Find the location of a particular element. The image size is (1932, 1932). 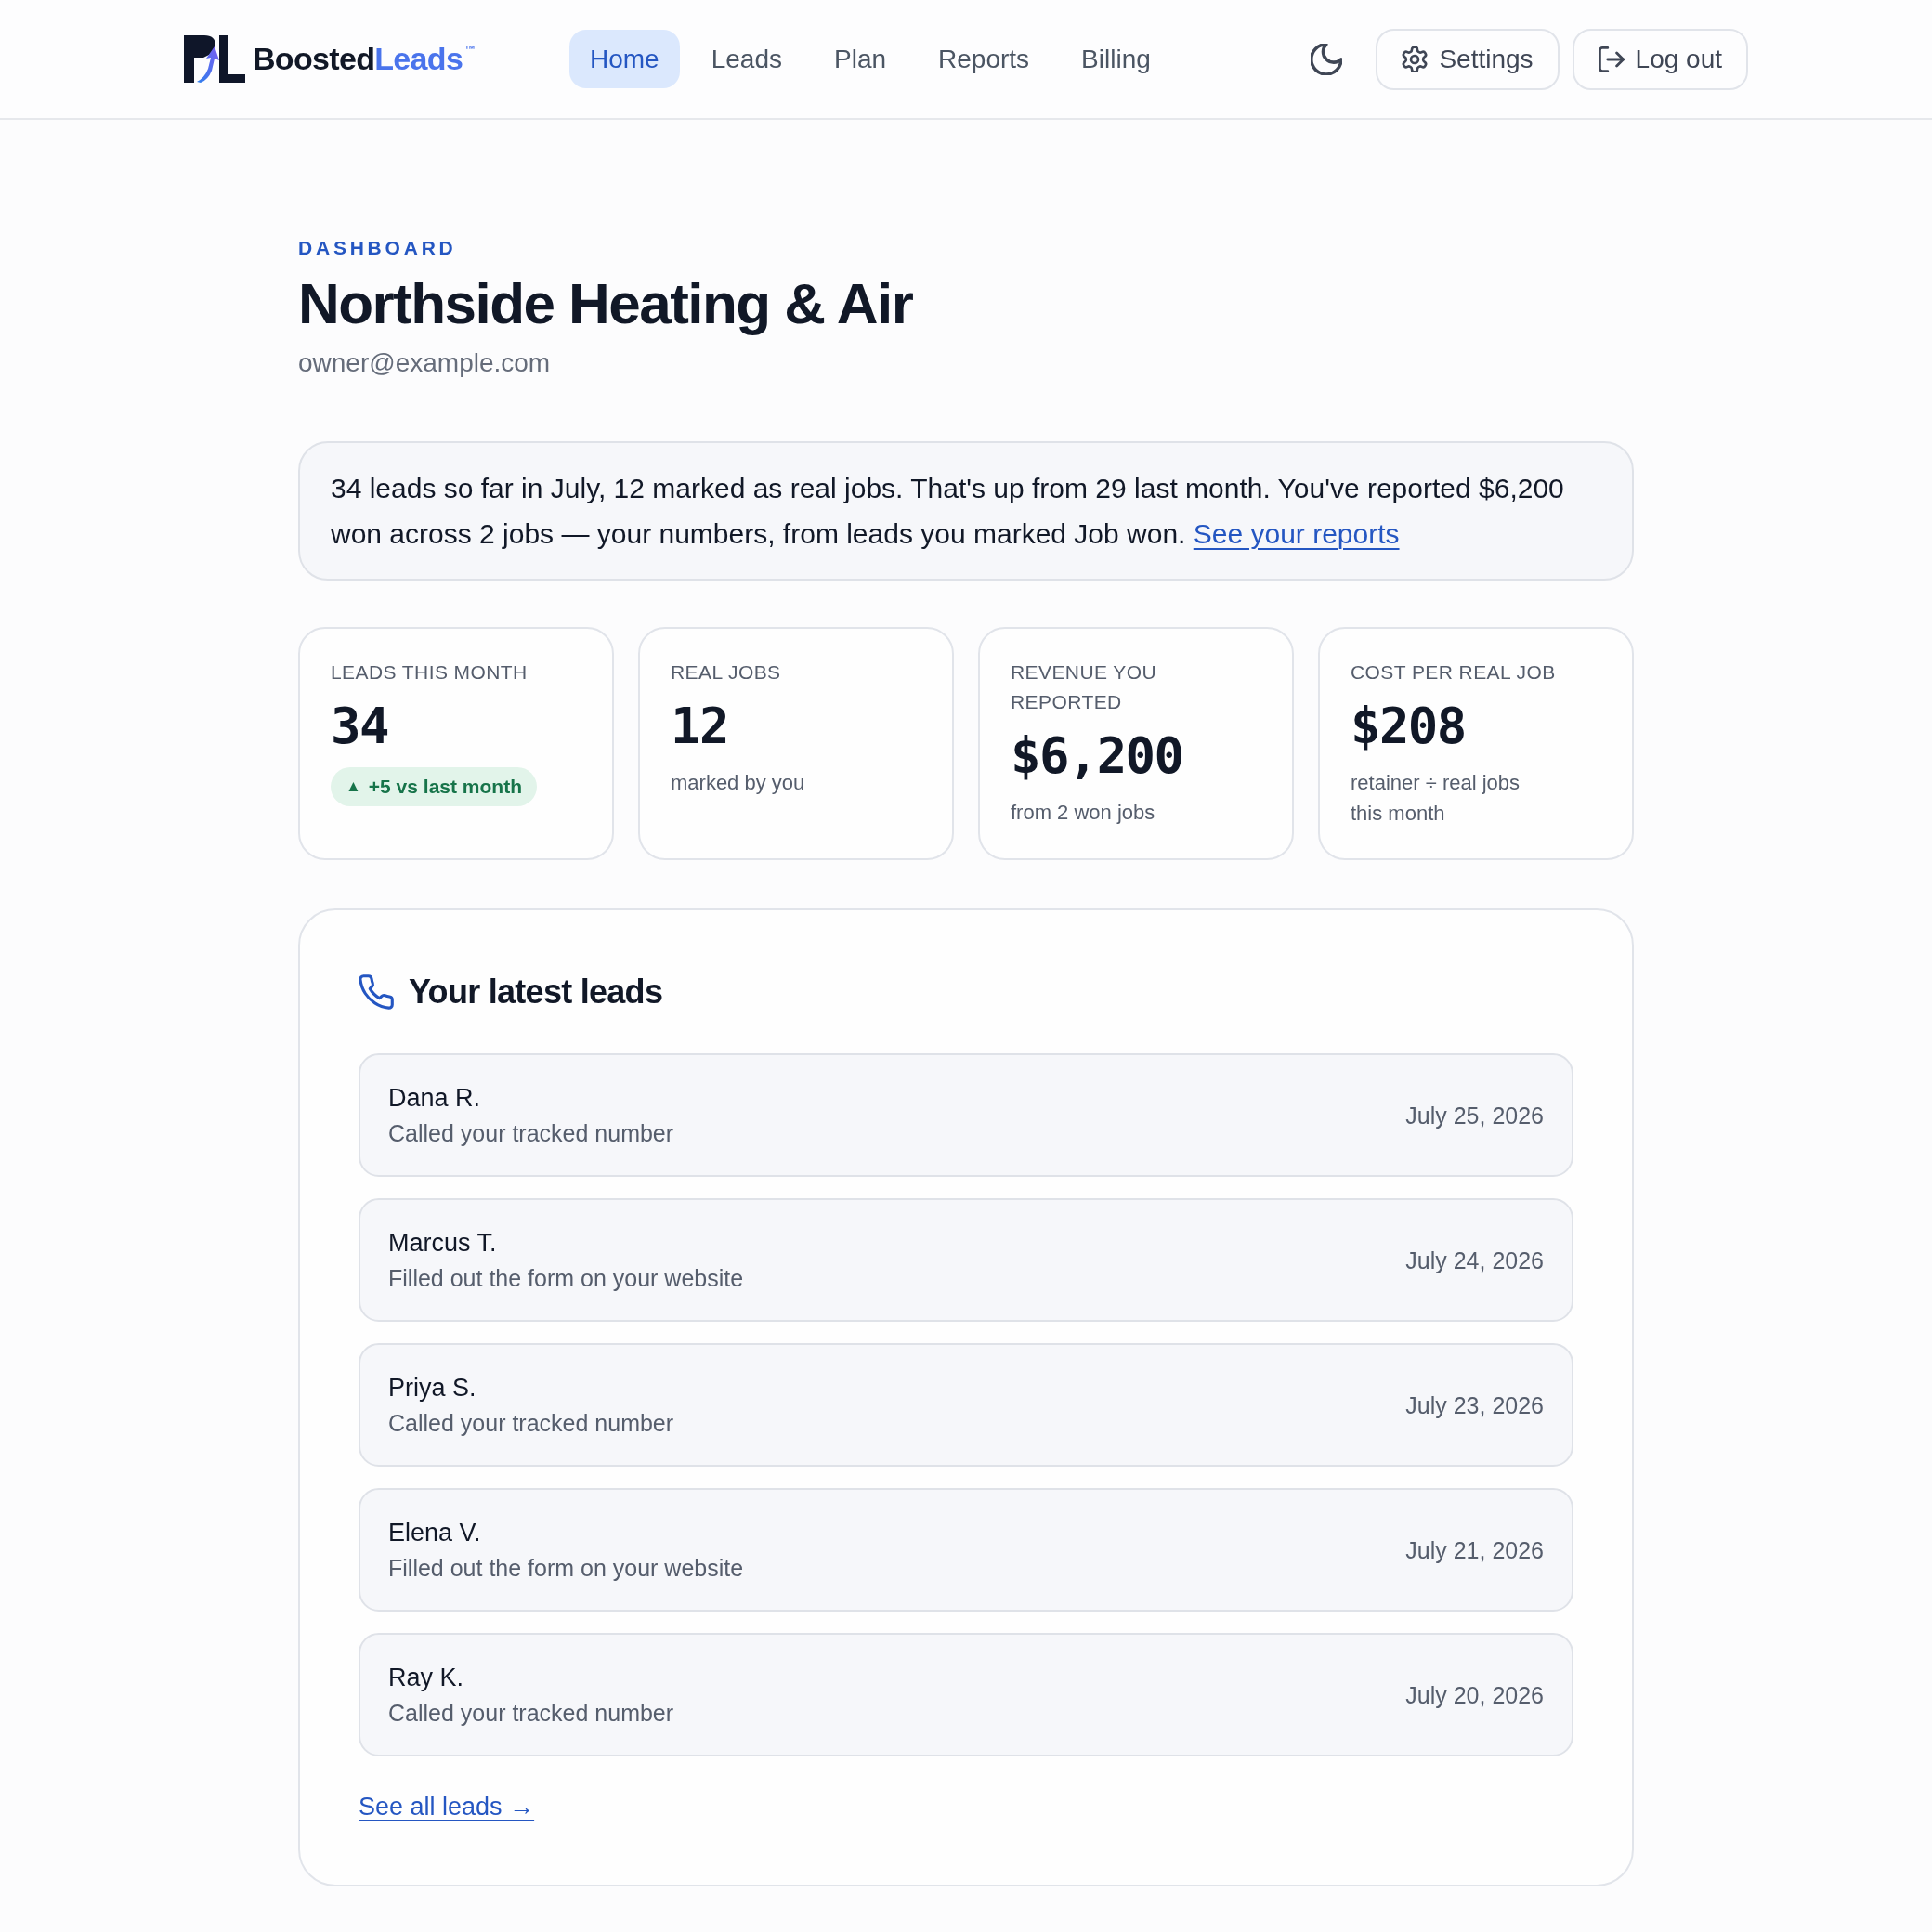

lead-date: July 23, 2026 is located at coordinates (1474, 1405).